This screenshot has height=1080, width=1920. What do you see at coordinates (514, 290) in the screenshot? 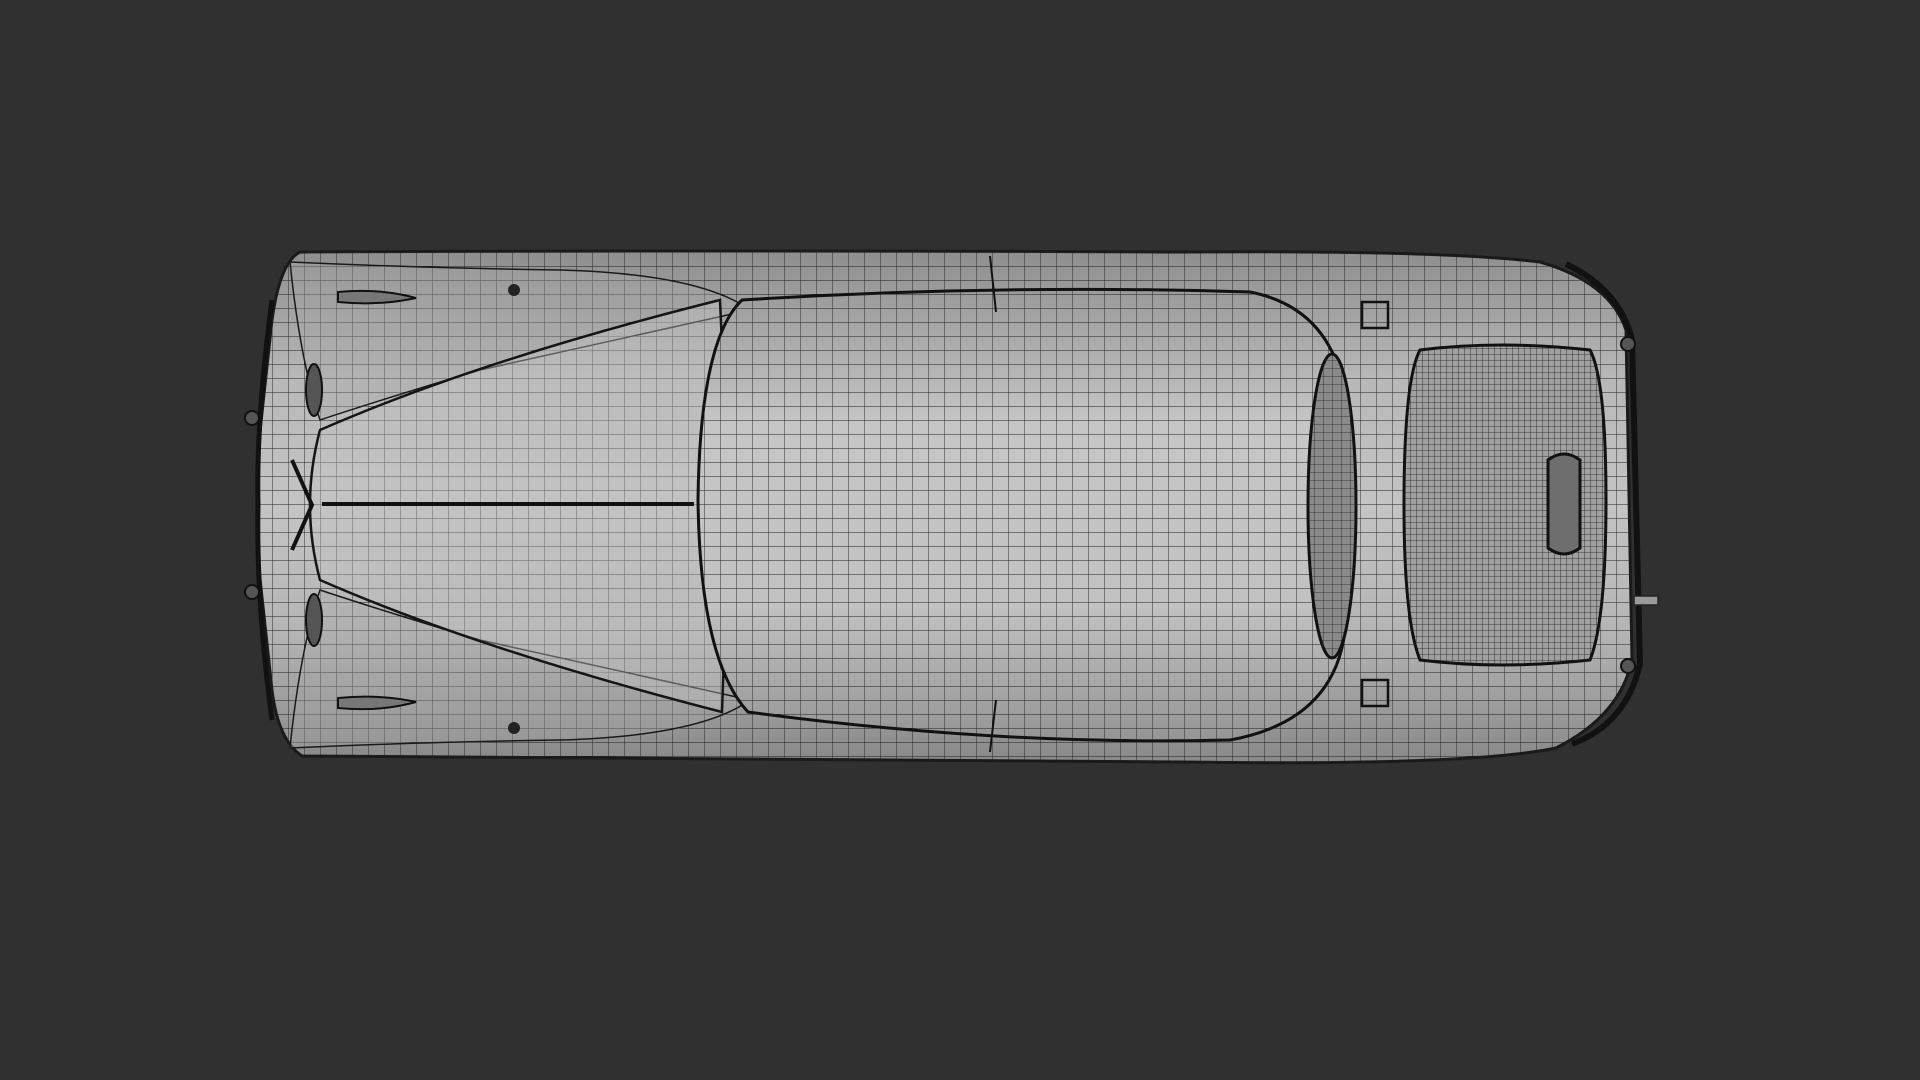
I see `mirror-left` at bounding box center [514, 290].